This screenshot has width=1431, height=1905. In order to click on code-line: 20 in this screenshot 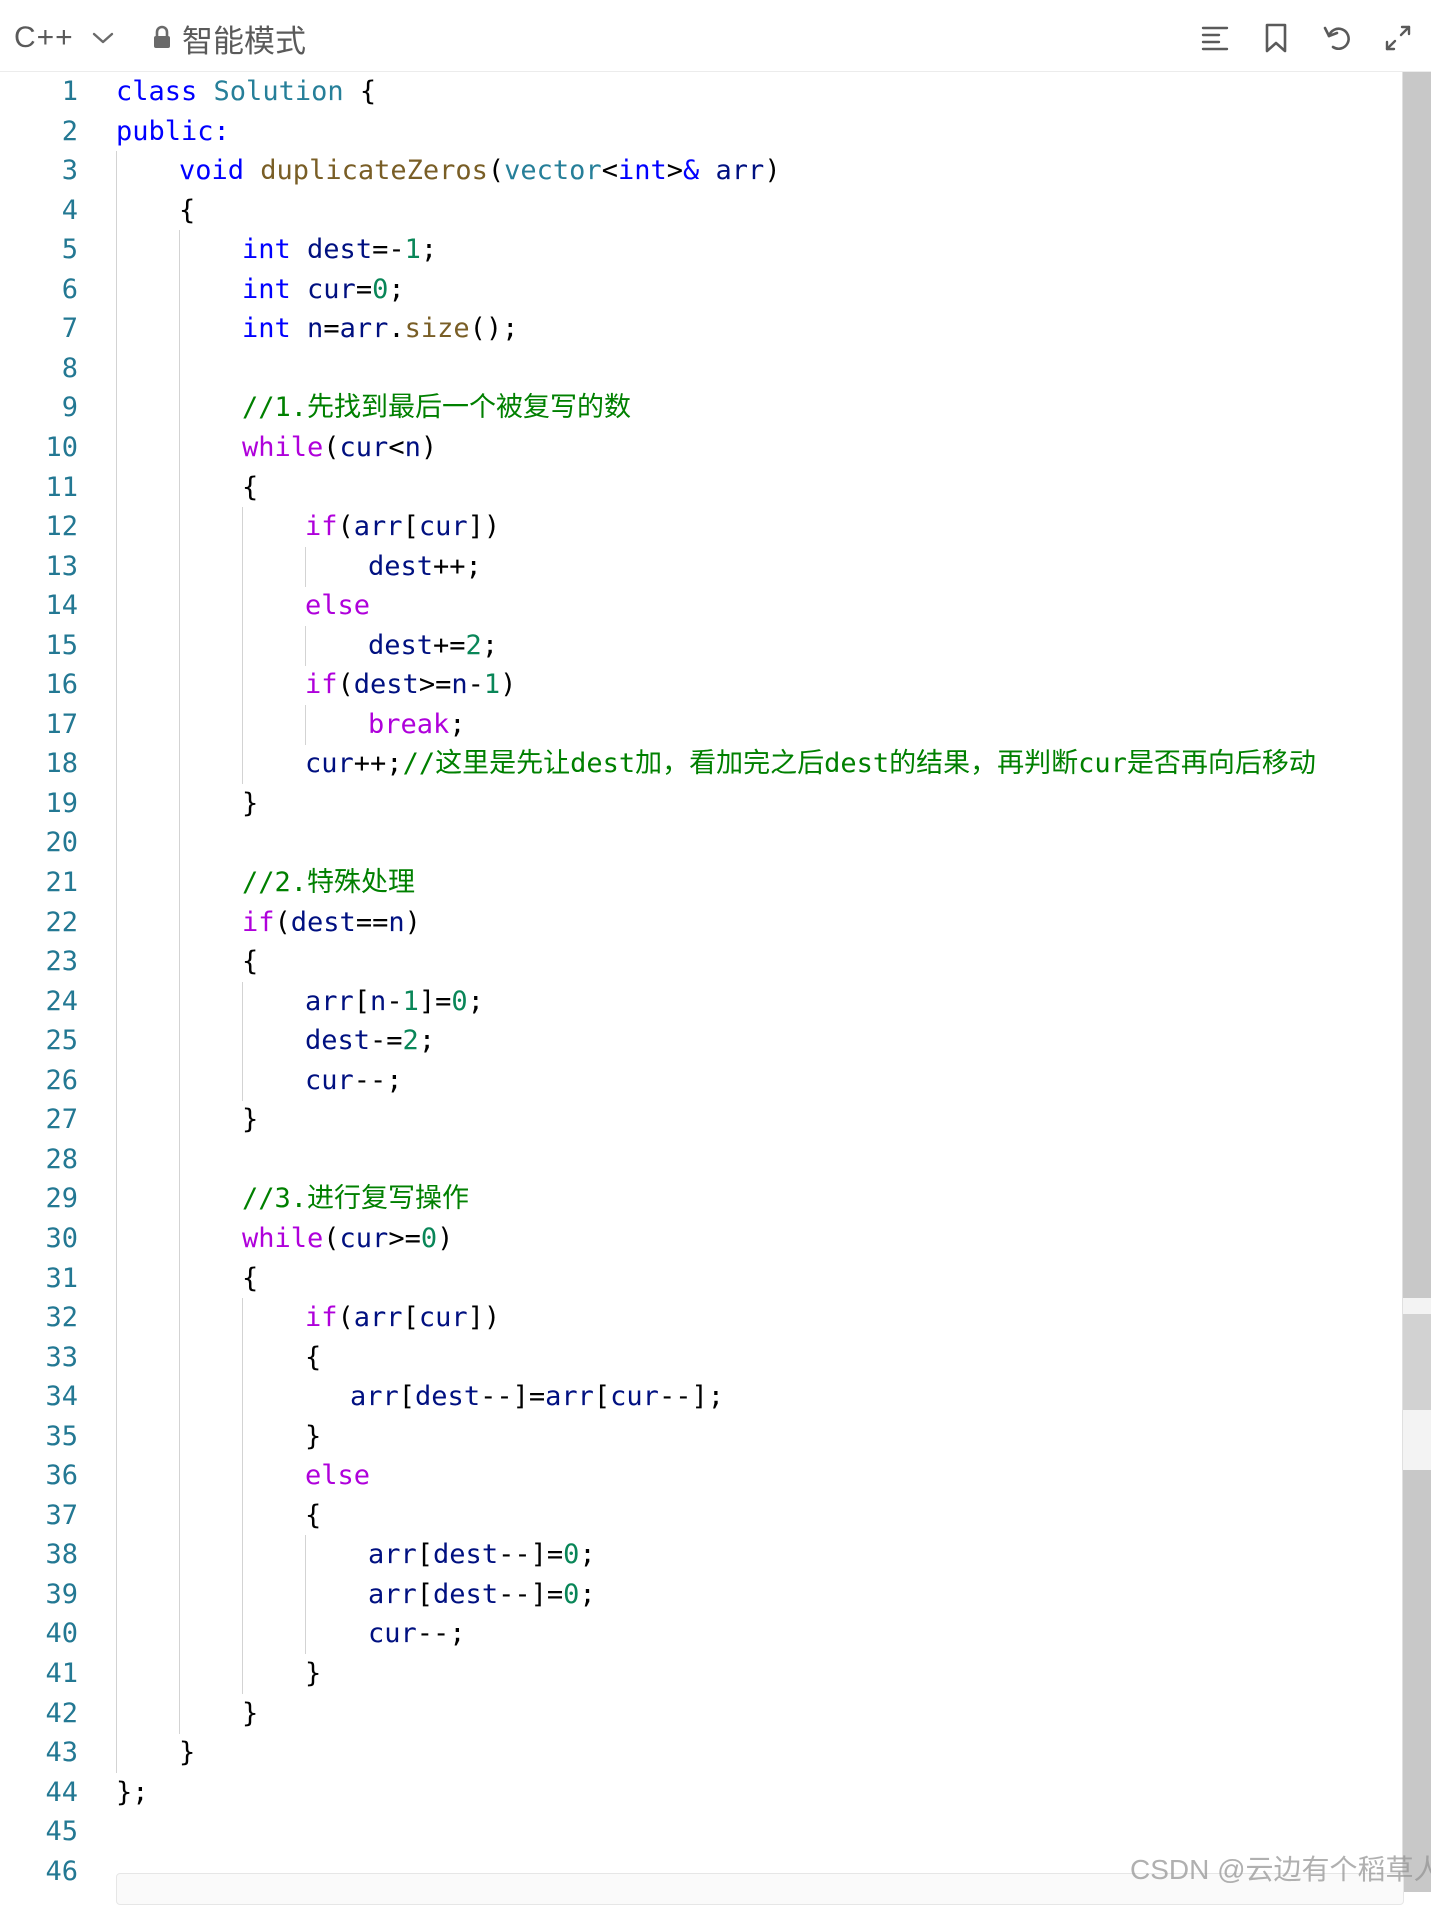, I will do `click(701, 843)`.